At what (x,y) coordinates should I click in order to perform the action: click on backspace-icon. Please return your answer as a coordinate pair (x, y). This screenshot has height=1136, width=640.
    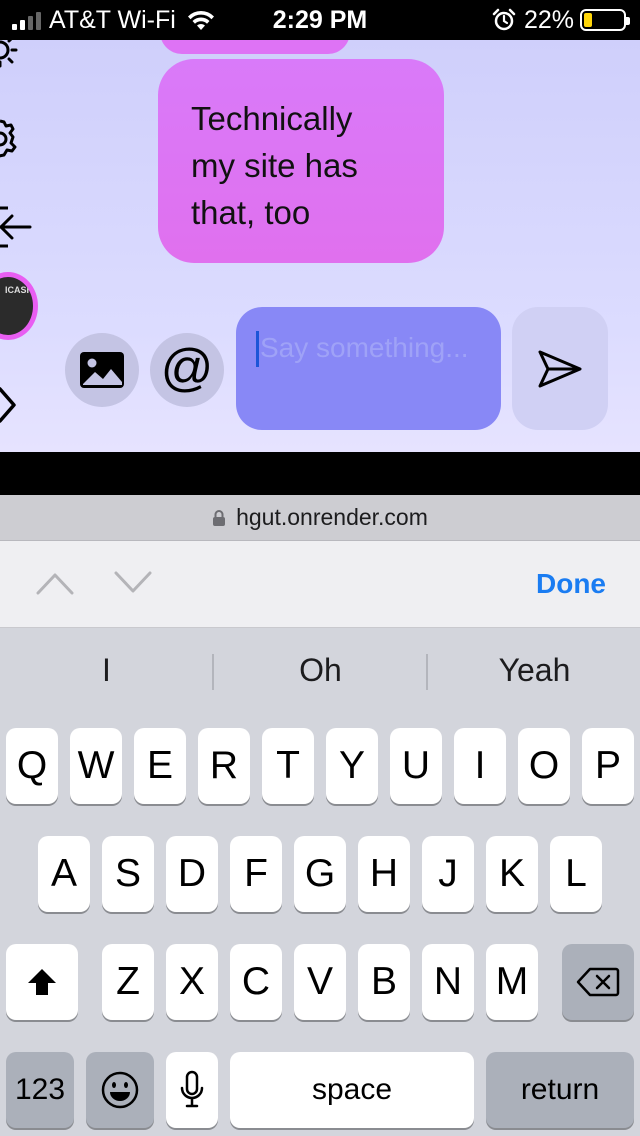
    Looking at the image, I should click on (598, 982).